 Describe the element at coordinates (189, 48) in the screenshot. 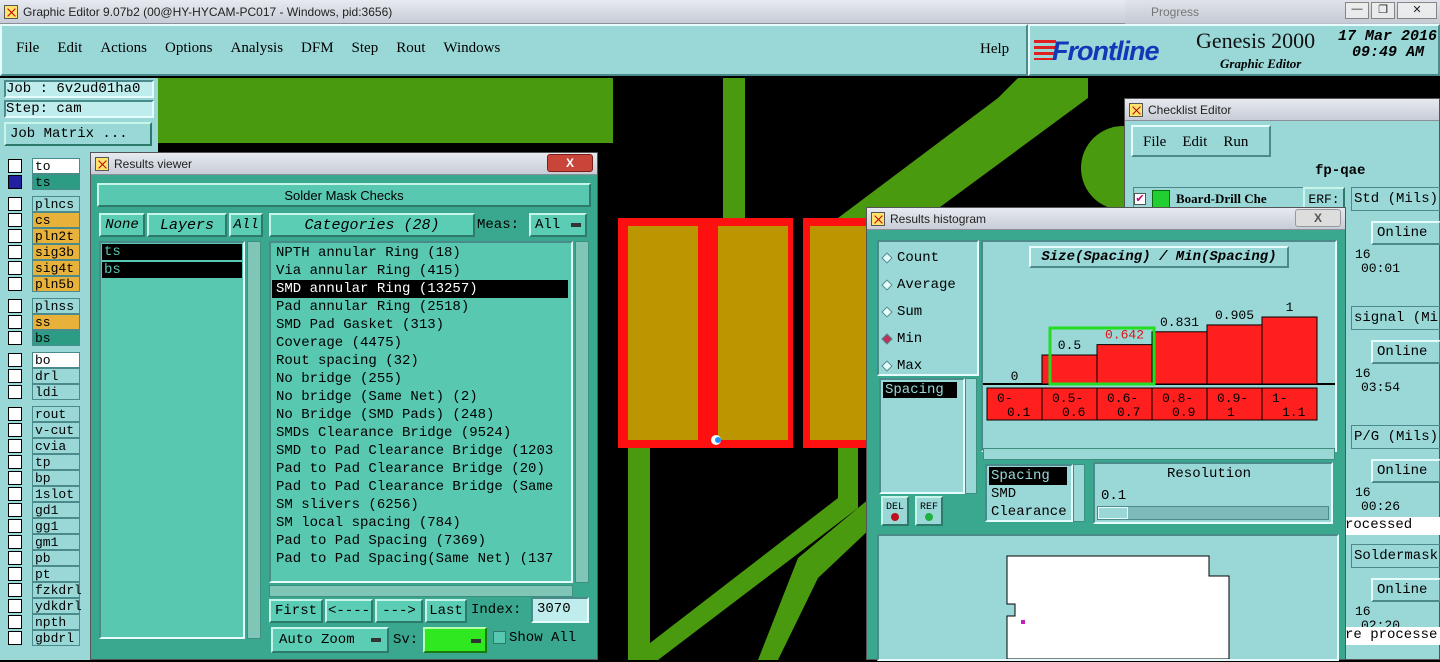

I see `menu-options: Options` at that location.